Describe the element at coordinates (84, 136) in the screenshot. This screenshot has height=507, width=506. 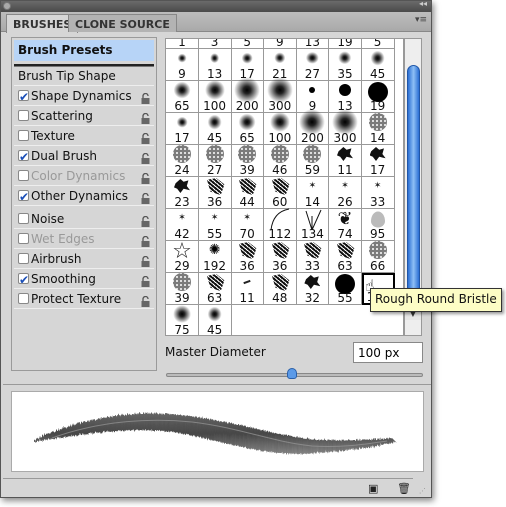
I see `sidebar-item-texture: Texture` at that location.